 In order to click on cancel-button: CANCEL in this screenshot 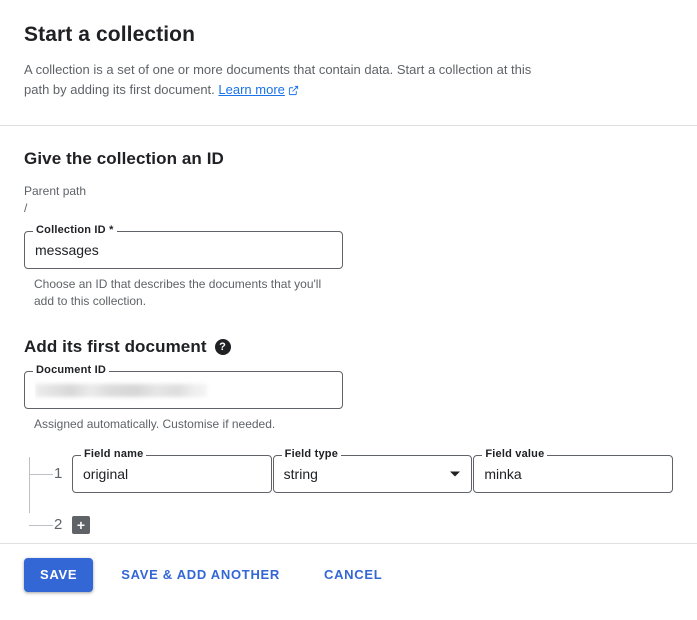, I will do `click(353, 575)`.